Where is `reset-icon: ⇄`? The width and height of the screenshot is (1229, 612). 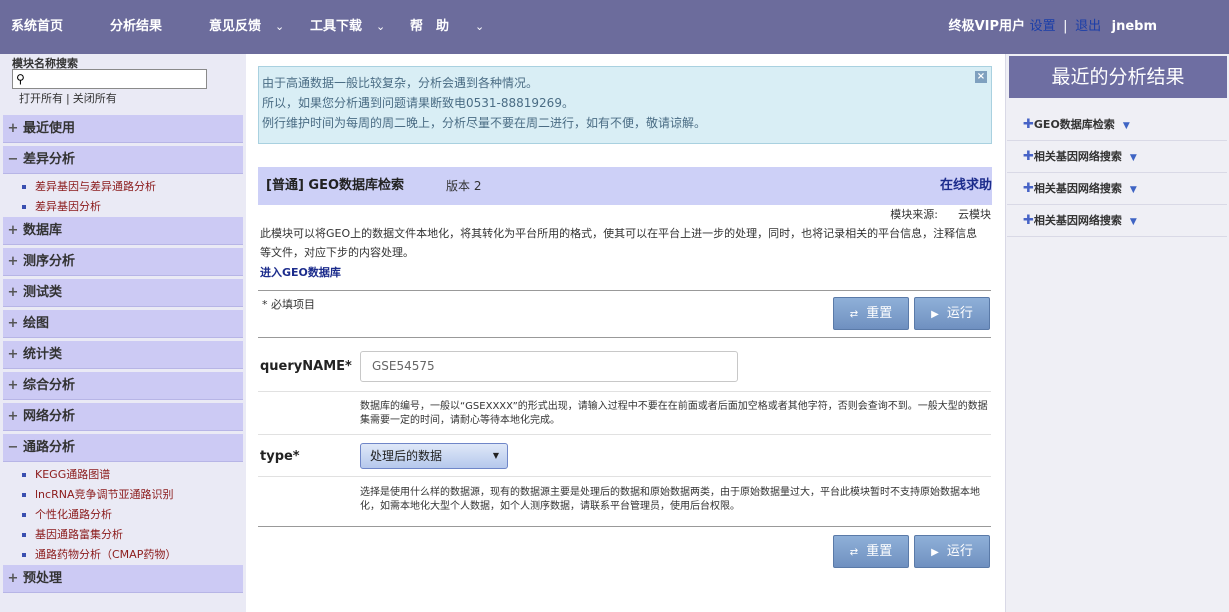 reset-icon: ⇄ is located at coordinates (854, 552).